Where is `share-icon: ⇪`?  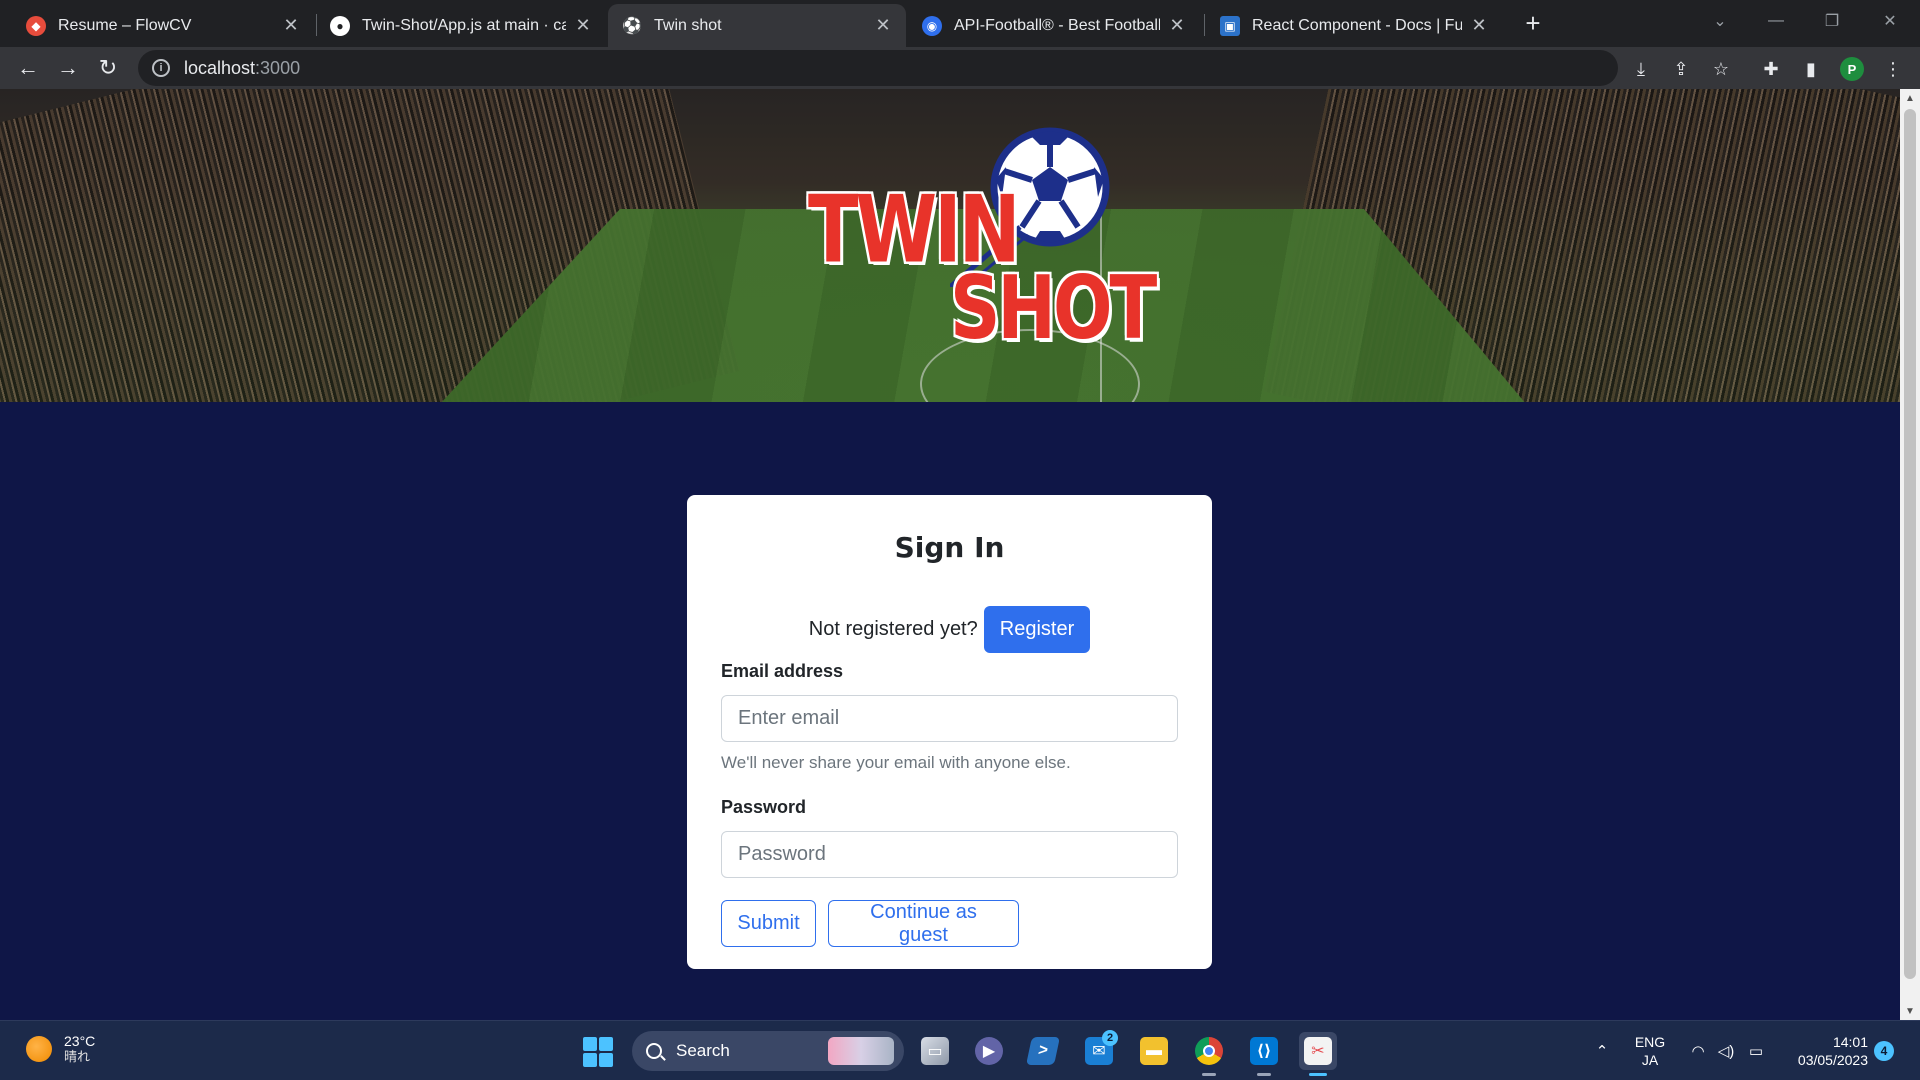 share-icon: ⇪ is located at coordinates (1681, 69).